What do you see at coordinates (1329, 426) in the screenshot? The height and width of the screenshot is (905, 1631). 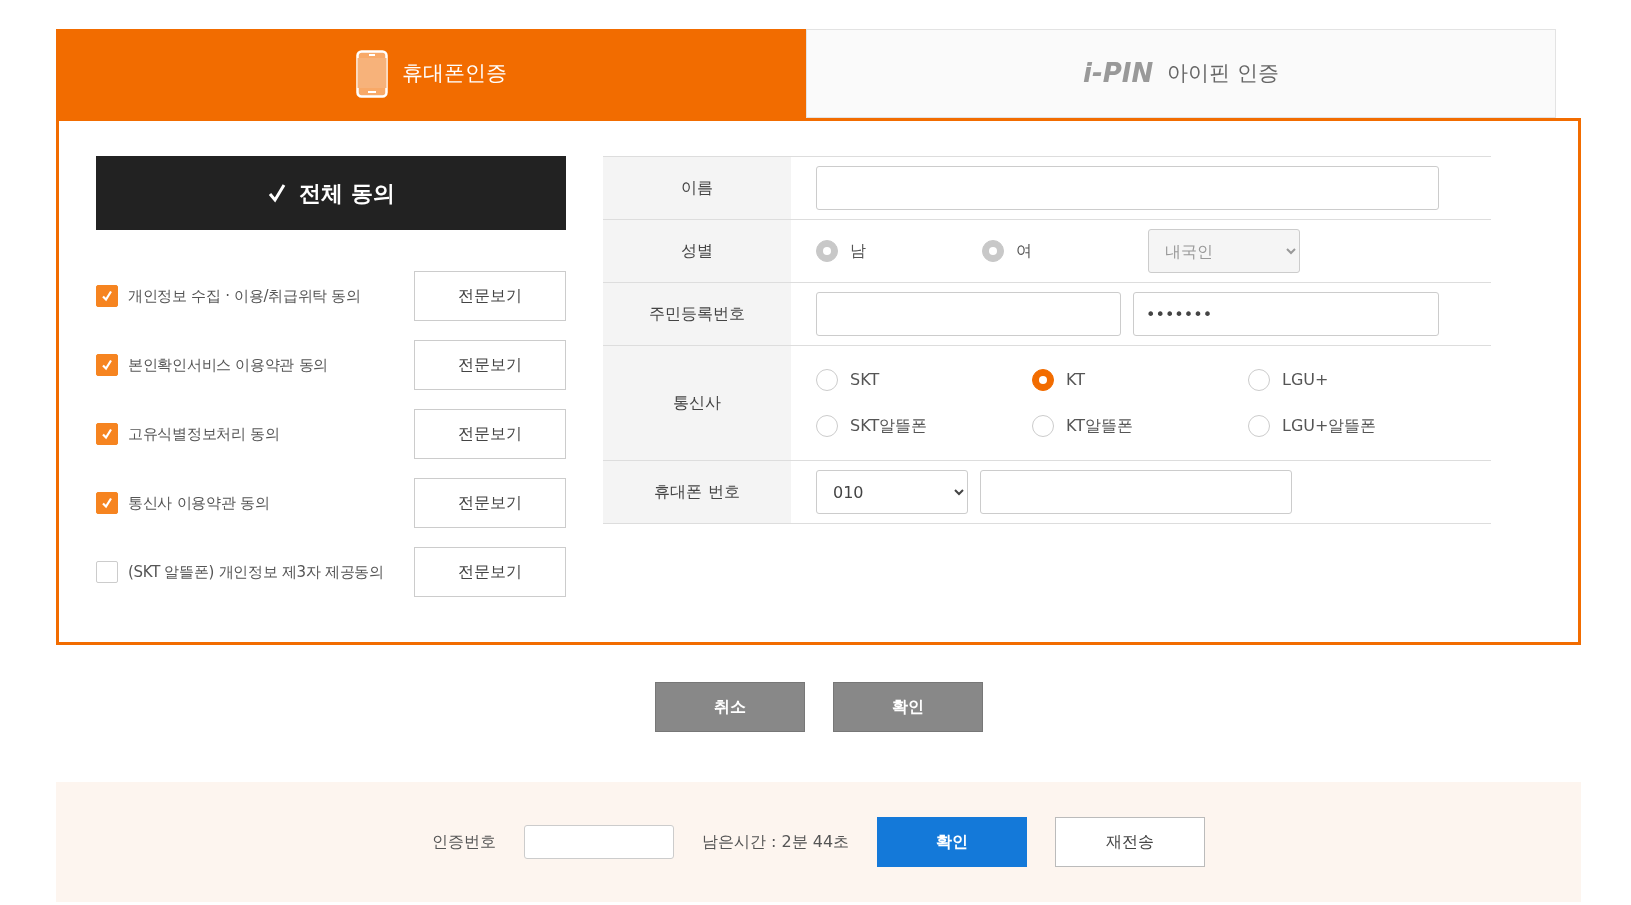 I see `radio-label: LGU+알뜰폰` at bounding box center [1329, 426].